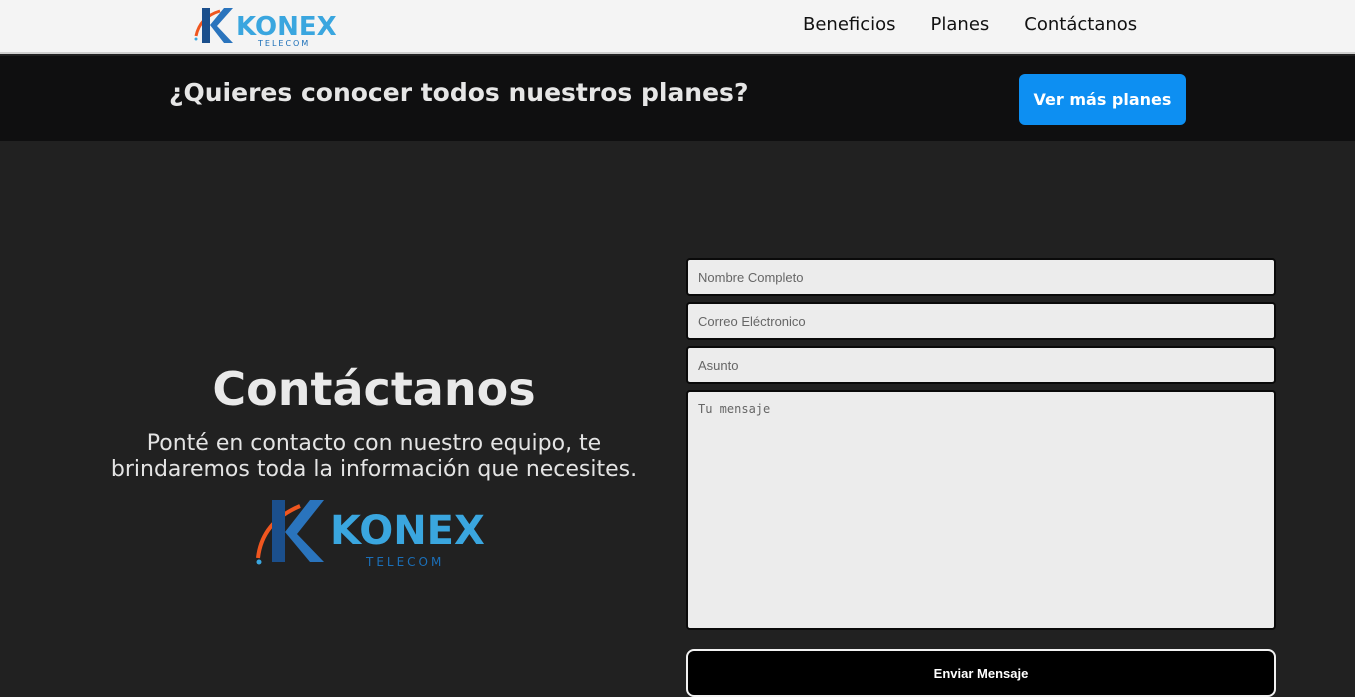  Describe the element at coordinates (1102, 99) in the screenshot. I see `see-more-plans-button: Ver más planes` at that location.